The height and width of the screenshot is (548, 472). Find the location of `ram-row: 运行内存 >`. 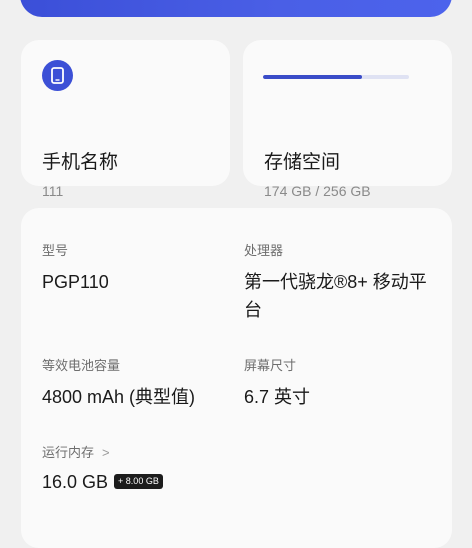

ram-row: 运行内存 > is located at coordinates (76, 453).